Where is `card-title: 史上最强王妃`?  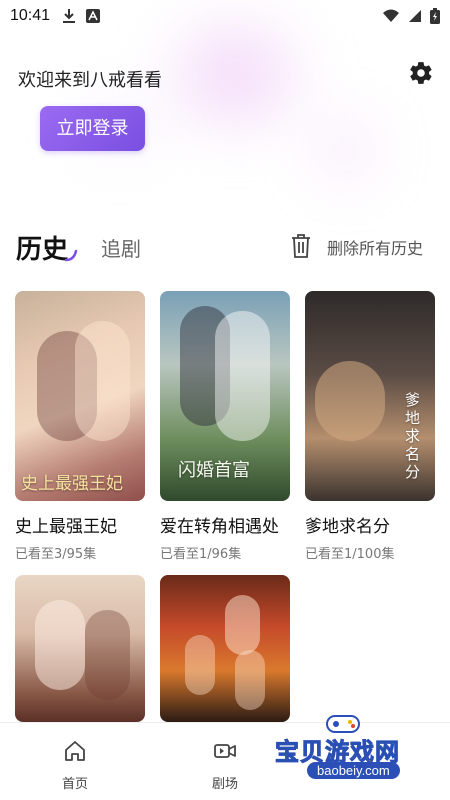
card-title: 史上最强王妃 is located at coordinates (66, 524).